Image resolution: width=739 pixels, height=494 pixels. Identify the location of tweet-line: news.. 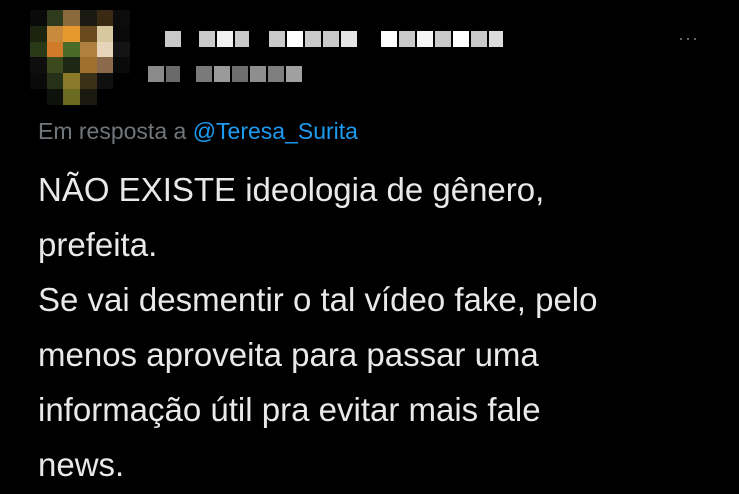
(81, 464).